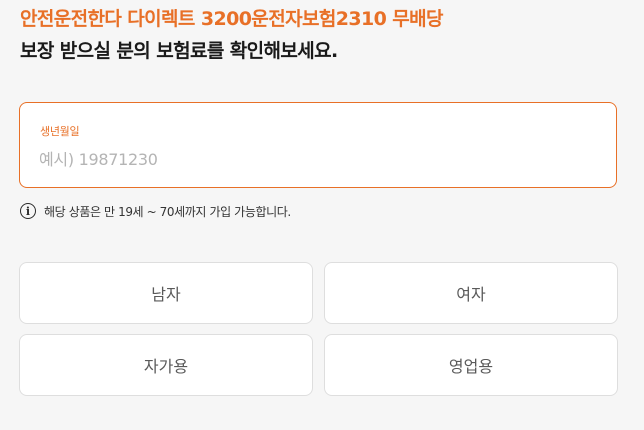 The image size is (644, 430). Describe the element at coordinates (471, 365) in the screenshot. I see `vehicle-commercial-button: 영업용` at that location.